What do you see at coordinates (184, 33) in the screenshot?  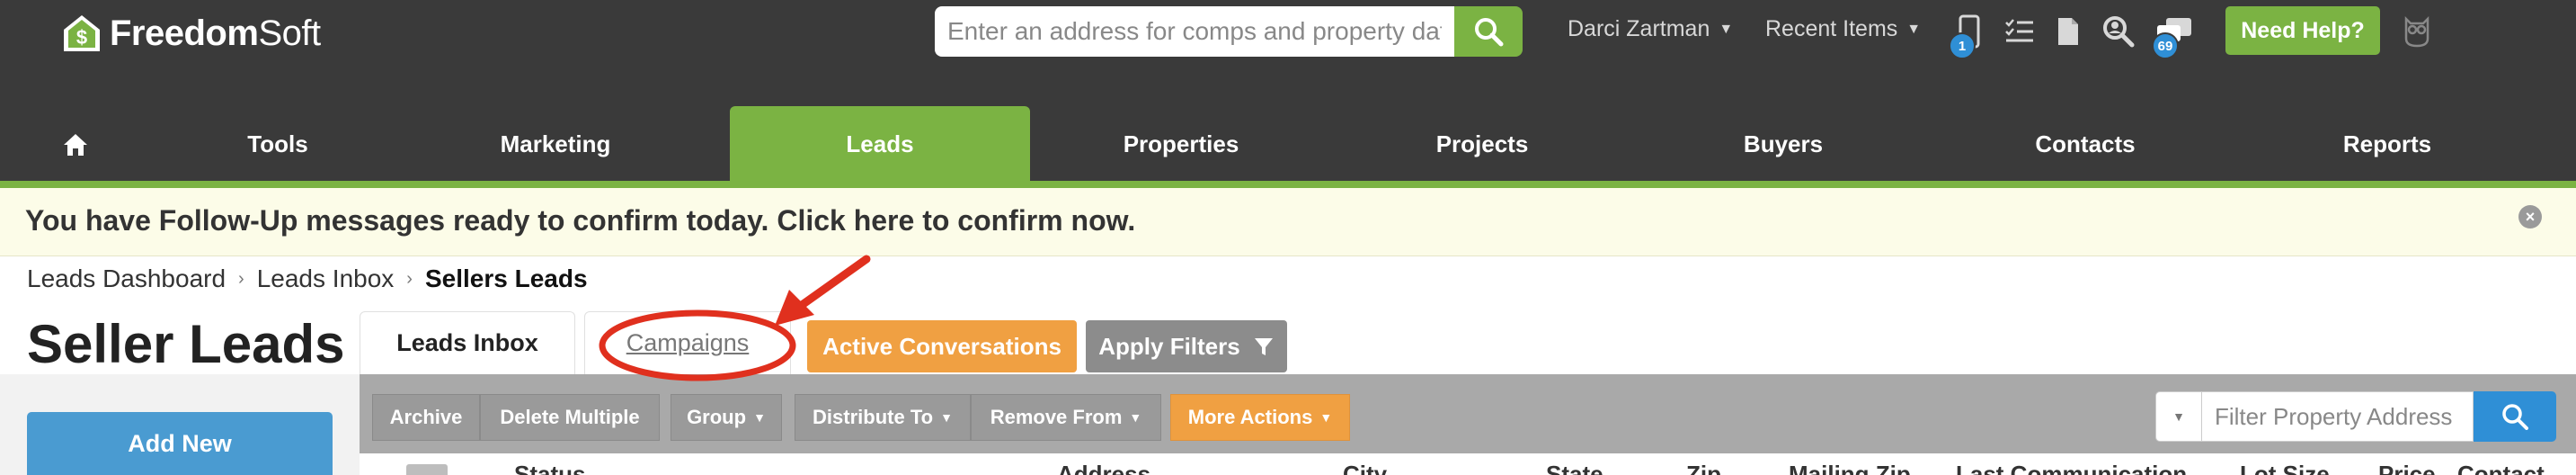 I see `logo-text-bold: Freedom` at bounding box center [184, 33].